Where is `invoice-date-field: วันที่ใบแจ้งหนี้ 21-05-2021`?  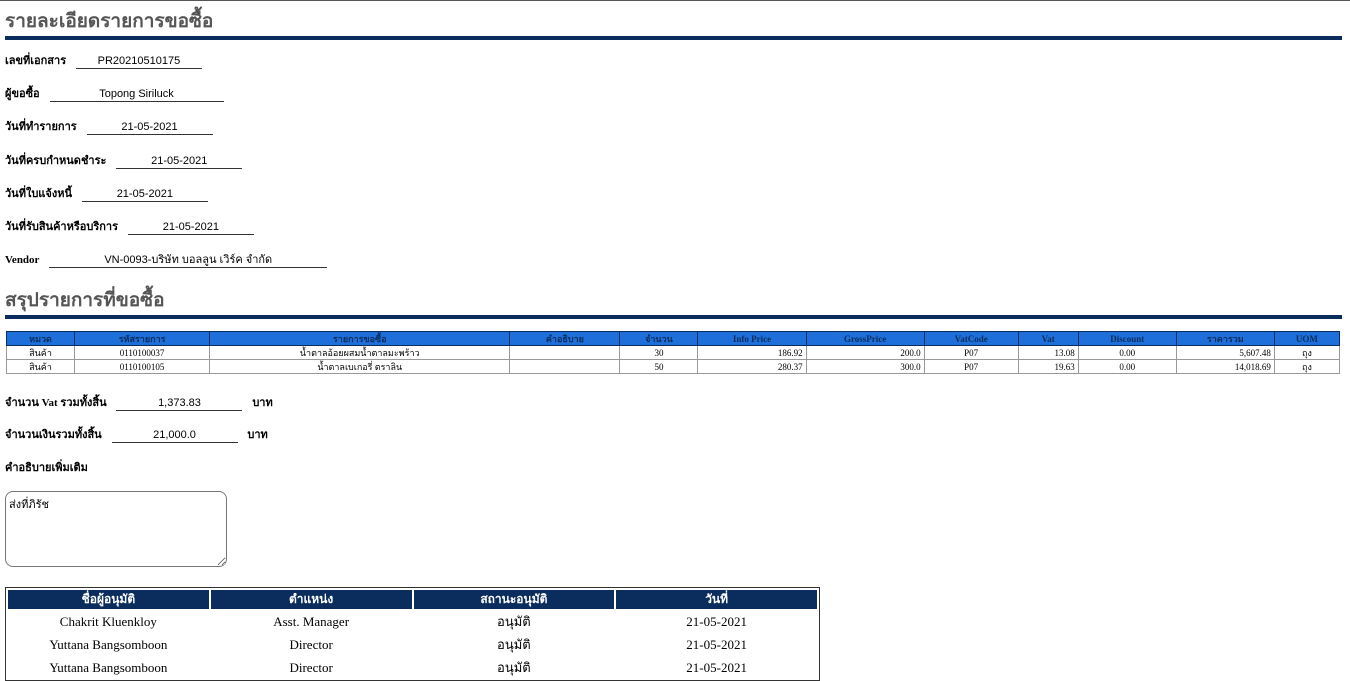 invoice-date-field: วันที่ใบแจ้งหนี้ 21-05-2021 is located at coordinates (106, 194).